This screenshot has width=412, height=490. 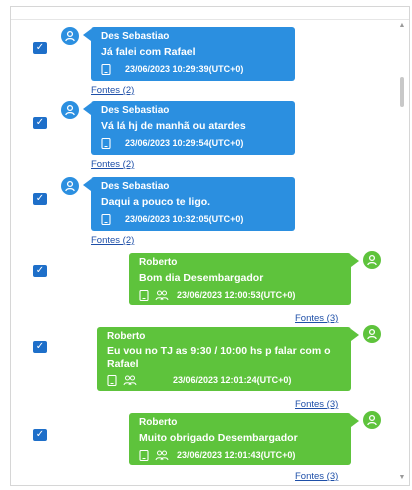 What do you see at coordinates (236, 295) in the screenshot?
I see `message-timestamp: 23/06/2023 12:00:53(UTC+0)` at bounding box center [236, 295].